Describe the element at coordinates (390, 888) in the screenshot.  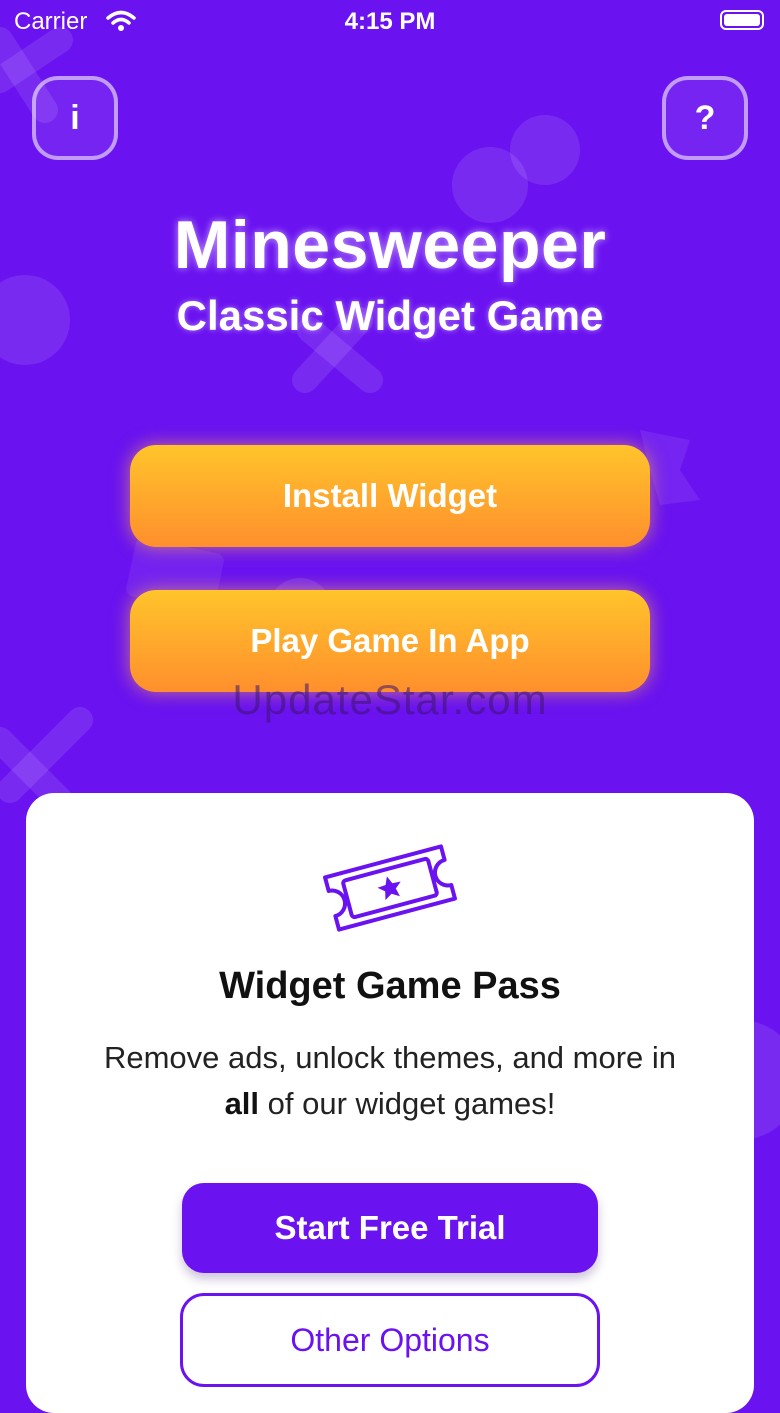
I see `ticket-star-icon` at that location.